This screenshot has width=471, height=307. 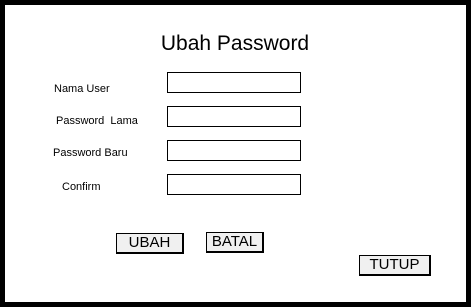 I want to click on confirm-label: Confirm, so click(x=81, y=187).